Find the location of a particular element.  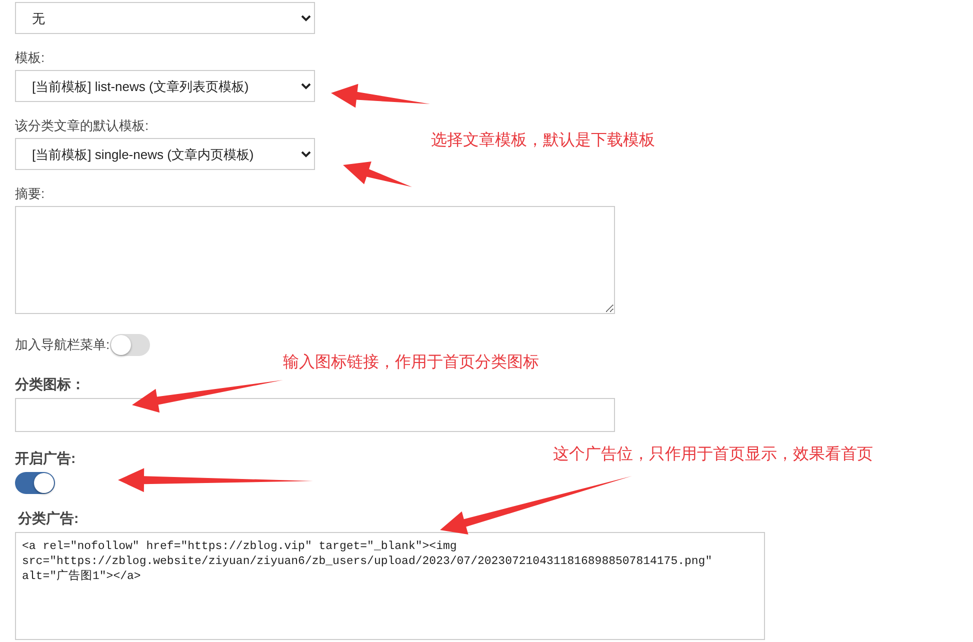

field-label: 开启广告: is located at coordinates (45, 458).